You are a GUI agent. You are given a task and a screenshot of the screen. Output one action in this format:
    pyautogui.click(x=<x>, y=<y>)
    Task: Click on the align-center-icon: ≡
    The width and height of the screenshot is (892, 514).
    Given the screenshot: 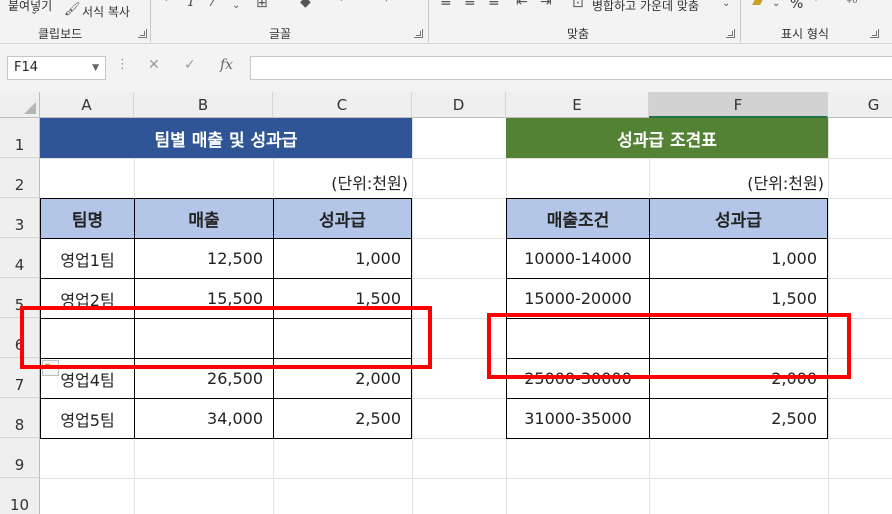 What is the action you would take?
    pyautogui.click(x=470, y=5)
    